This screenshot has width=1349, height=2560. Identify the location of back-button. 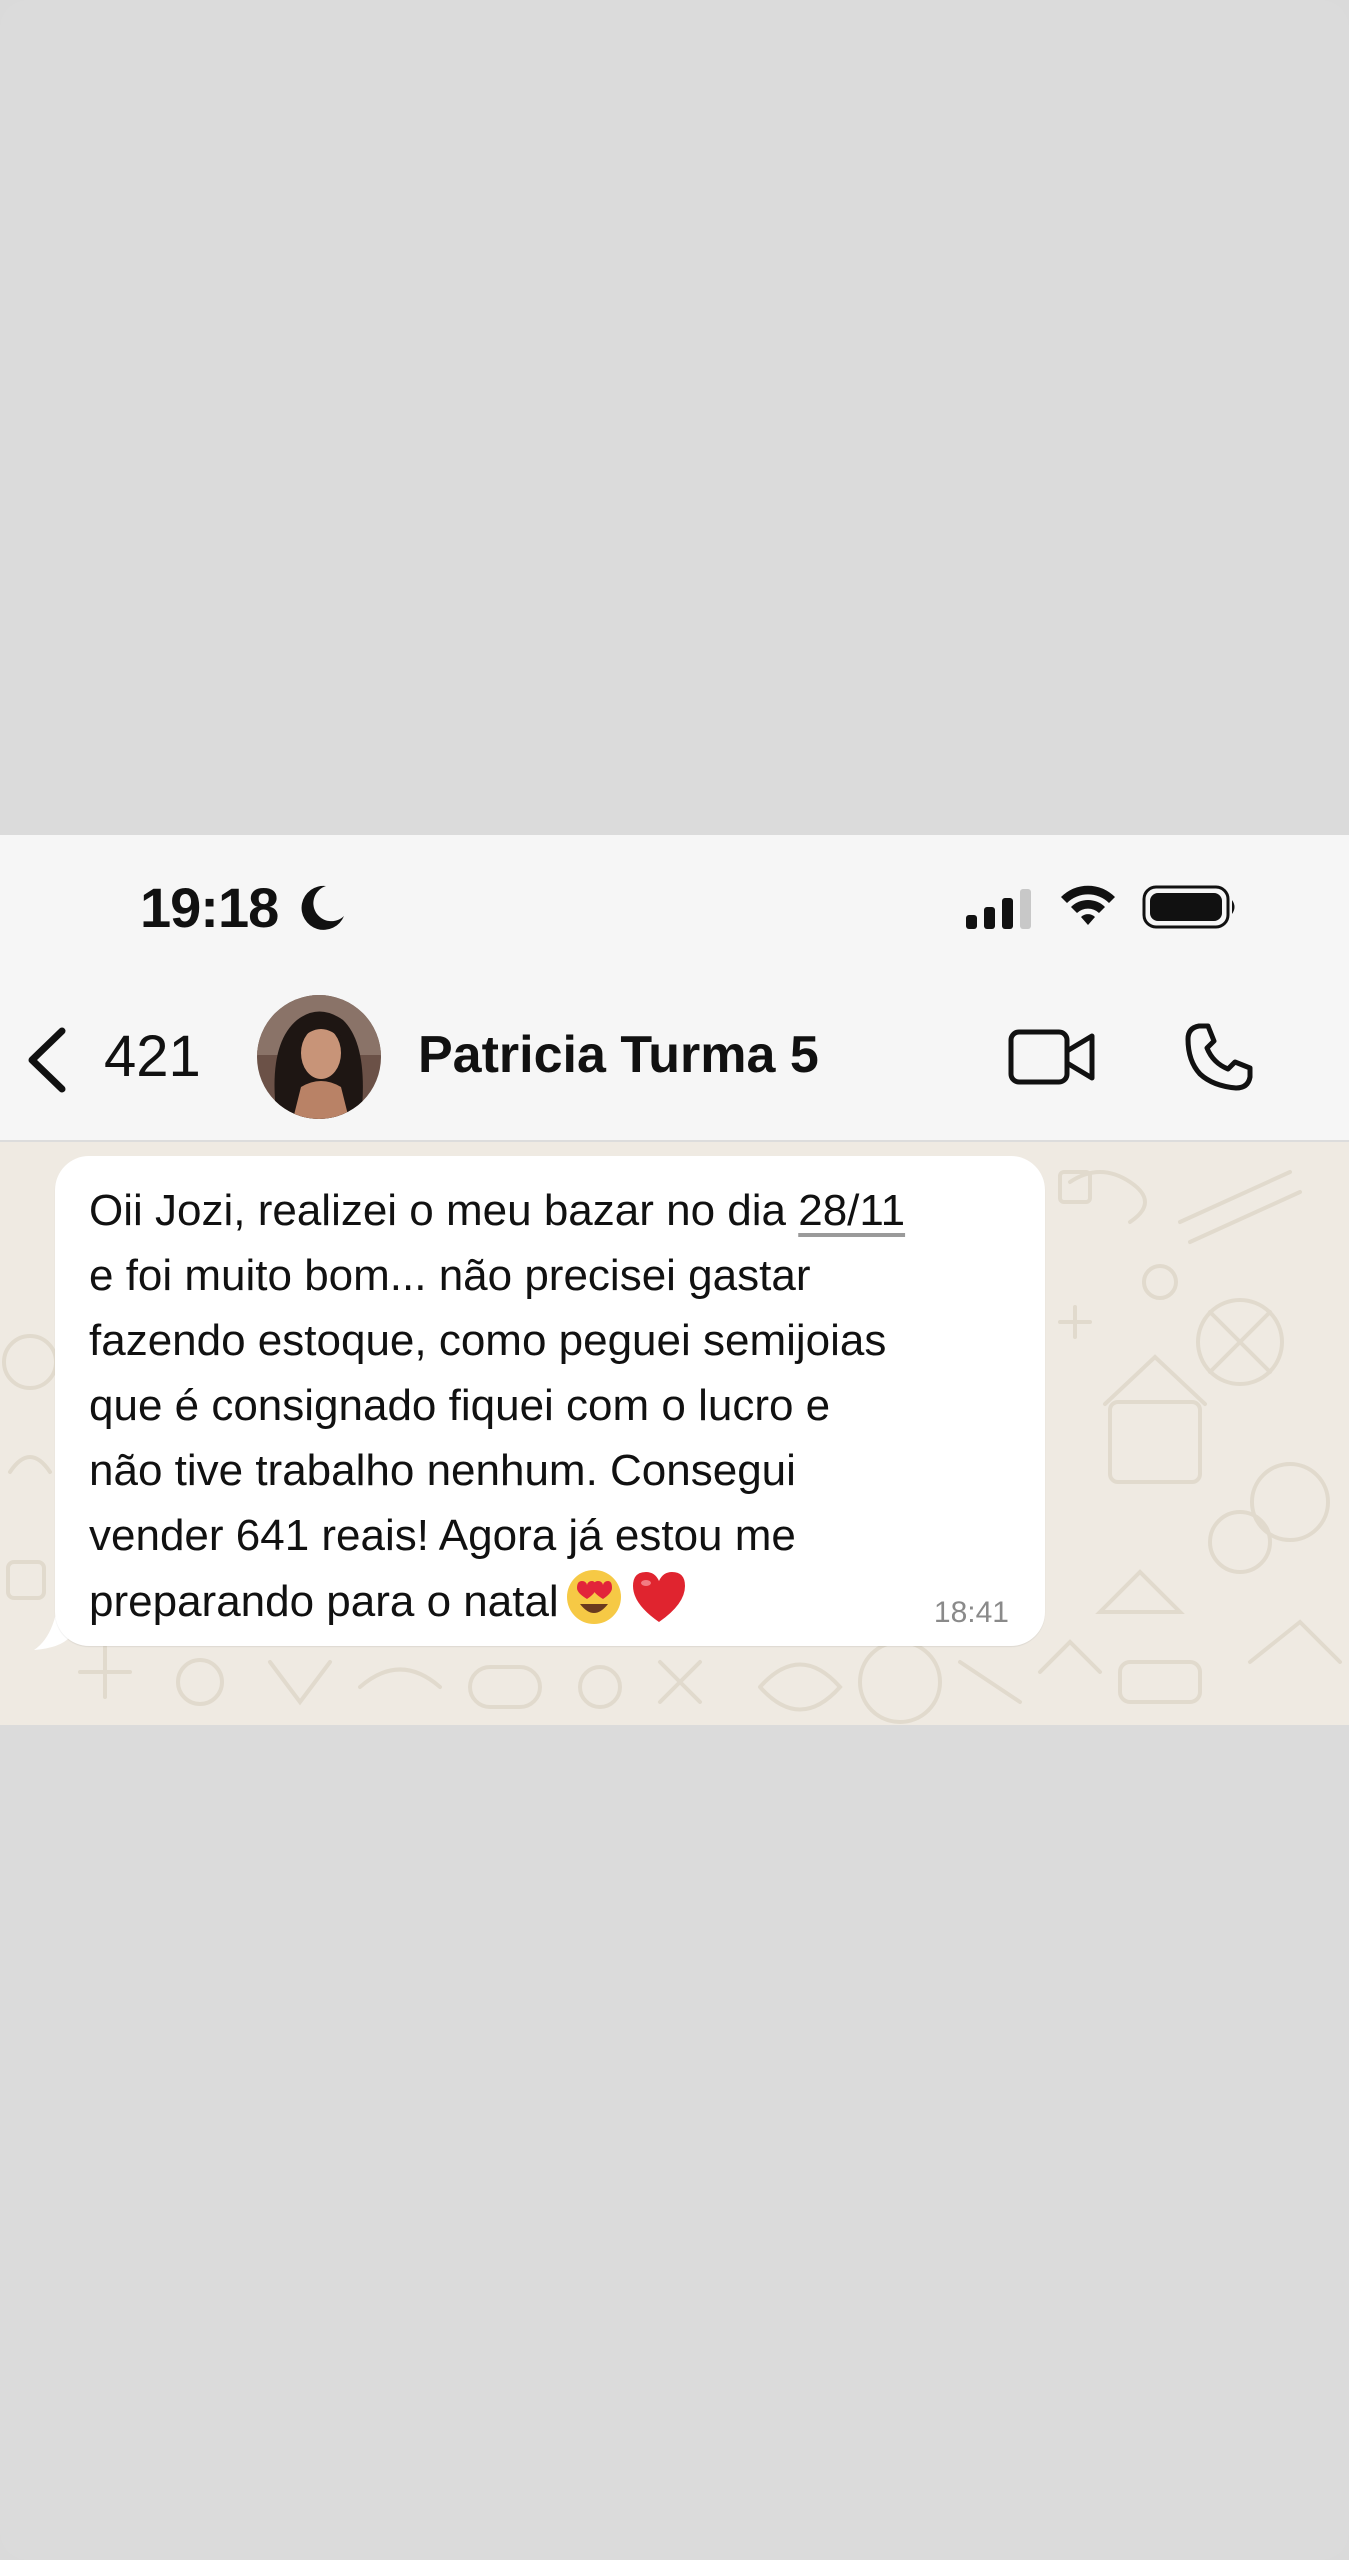
(46, 1060).